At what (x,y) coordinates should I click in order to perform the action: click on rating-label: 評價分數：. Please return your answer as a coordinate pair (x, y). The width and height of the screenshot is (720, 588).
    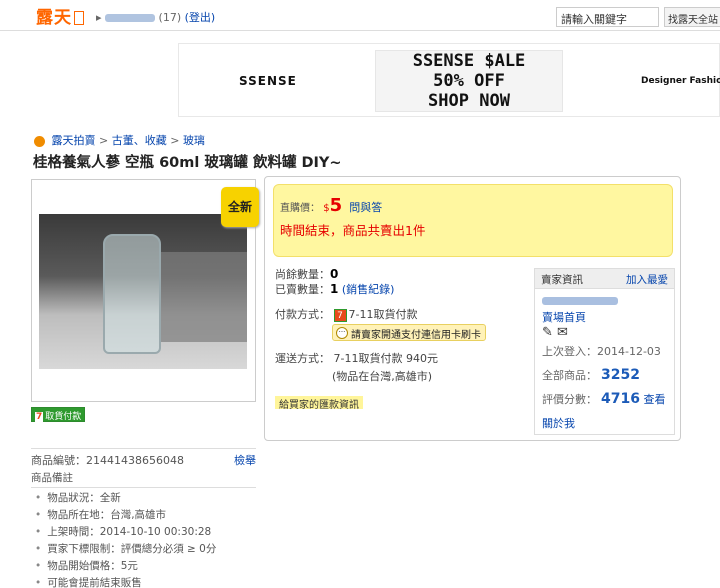
    Looking at the image, I should click on (569, 399).